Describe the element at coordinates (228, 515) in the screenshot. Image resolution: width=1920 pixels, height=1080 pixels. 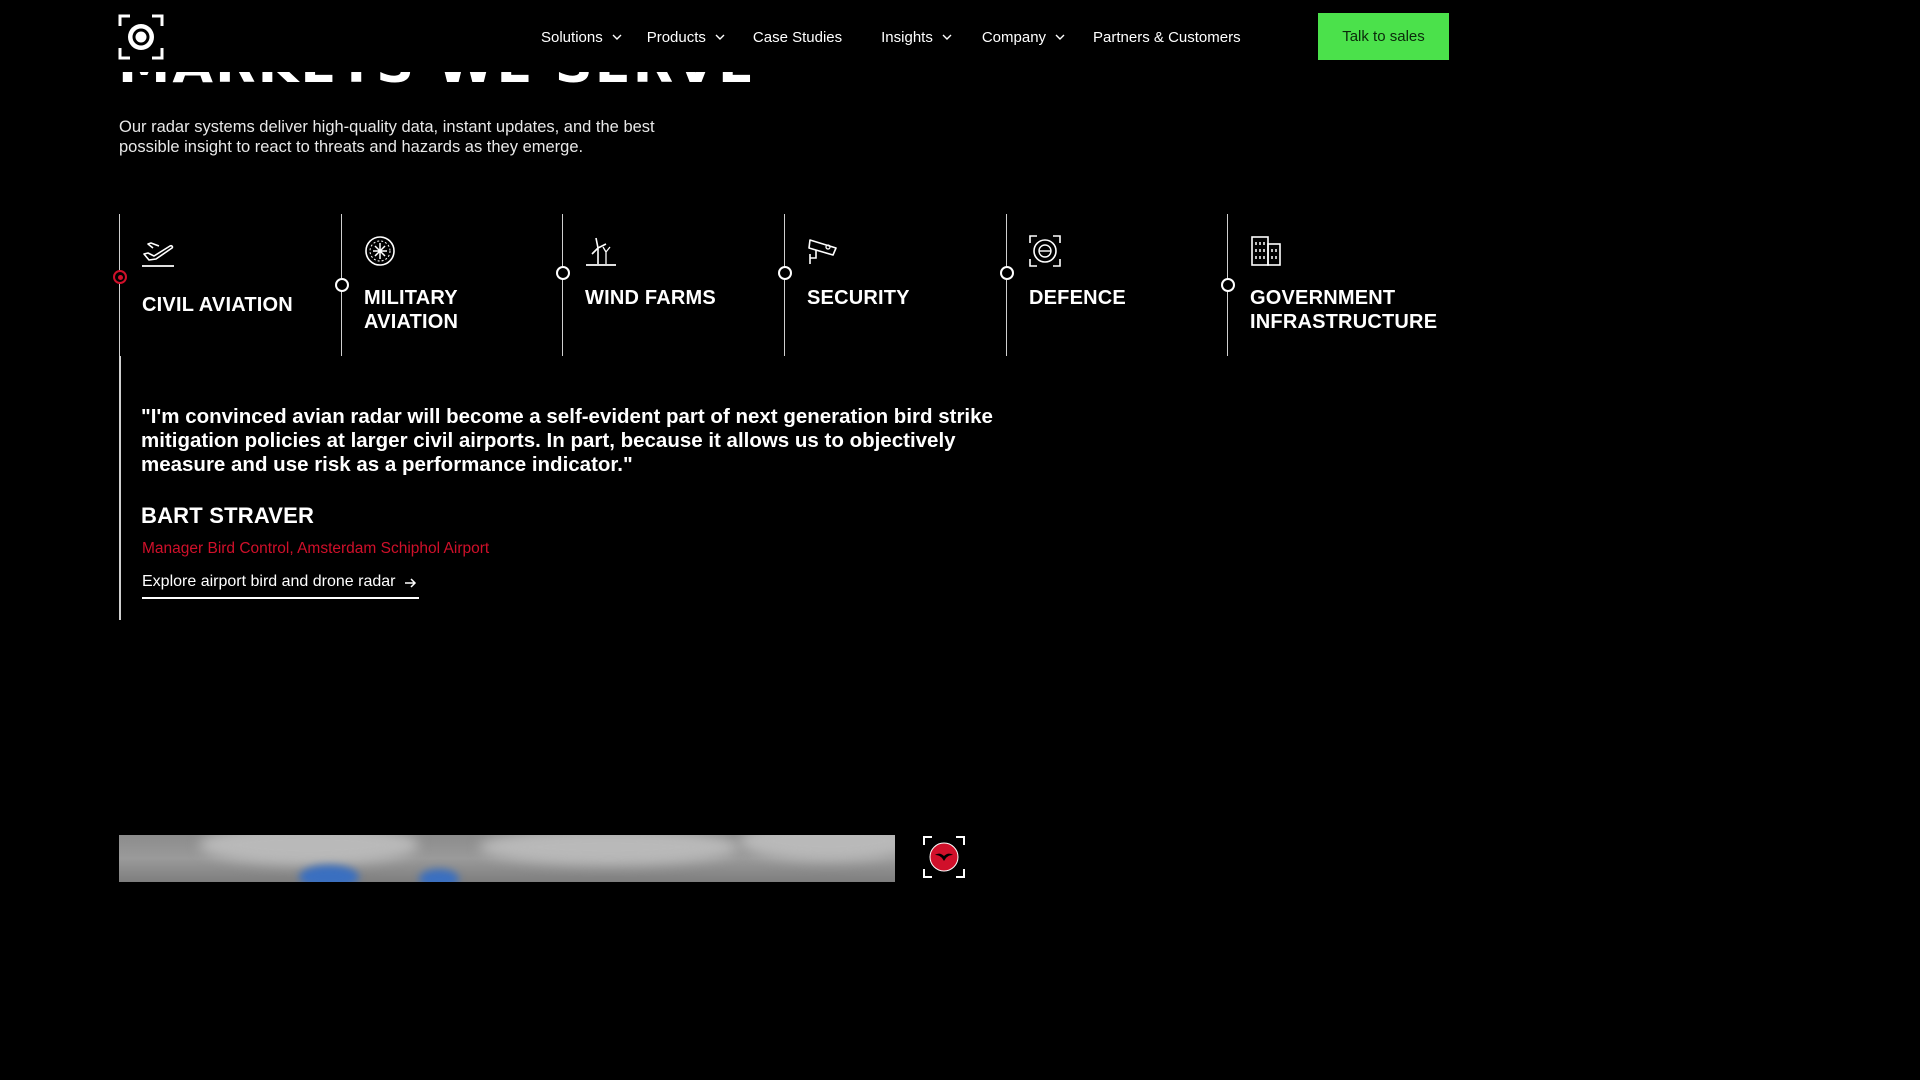
I see `testimonial-name: BART STRAVER` at that location.